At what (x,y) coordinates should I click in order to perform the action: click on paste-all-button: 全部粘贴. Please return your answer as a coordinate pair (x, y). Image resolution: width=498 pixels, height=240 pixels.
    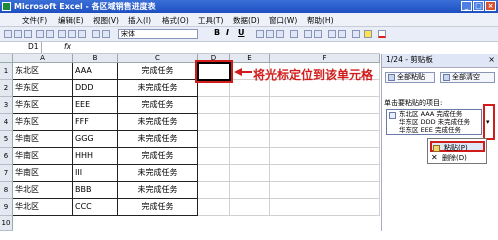
    Looking at the image, I should click on (410, 77).